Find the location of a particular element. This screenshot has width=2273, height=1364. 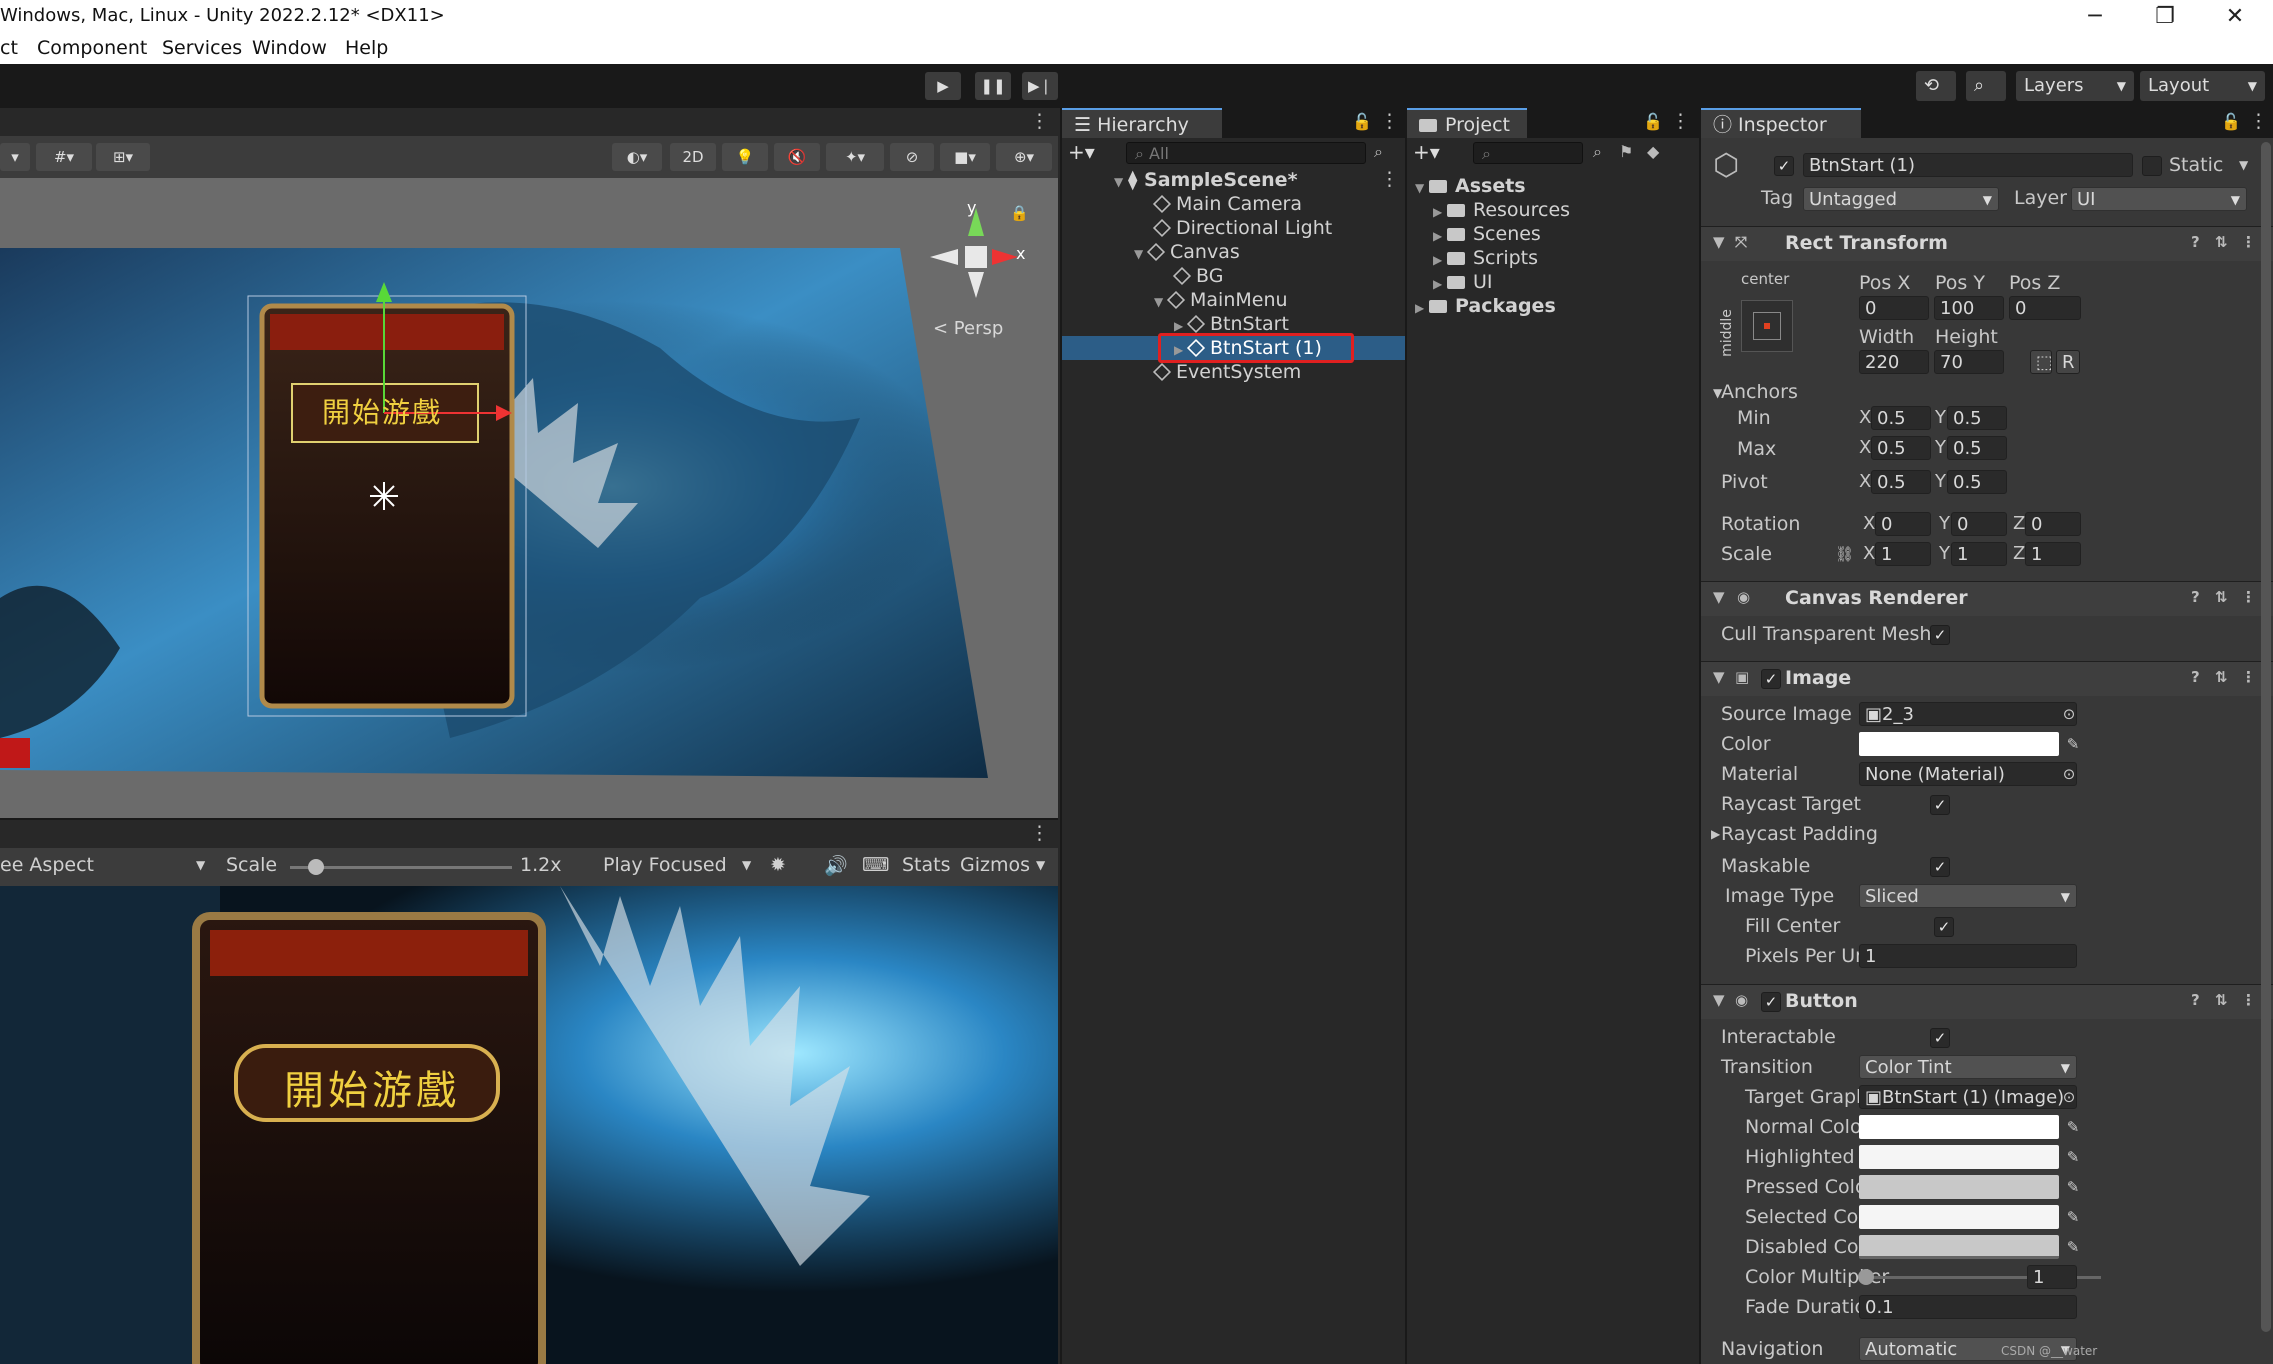

posy-field: 100 is located at coordinates (1969, 308).